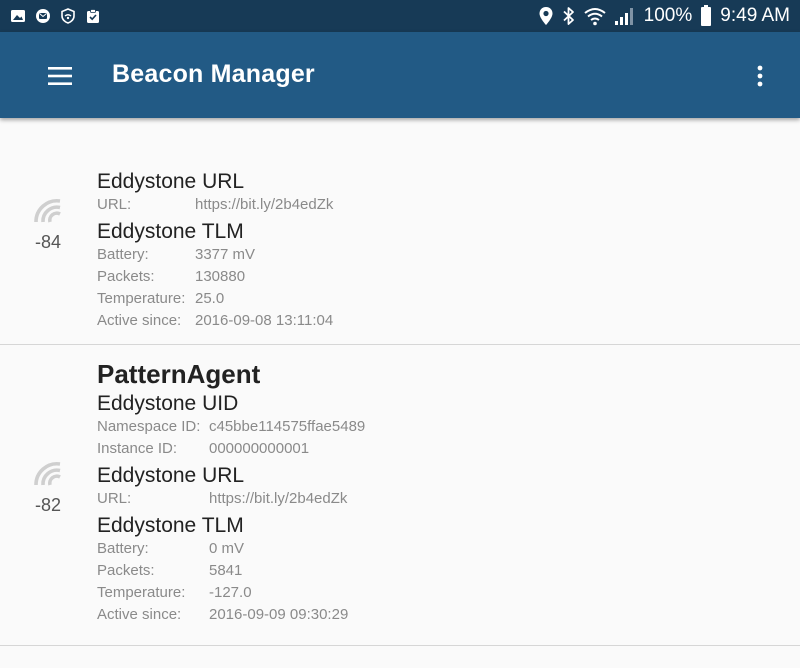 This screenshot has height=668, width=800. I want to click on battery-percentage: 100%, so click(668, 15).